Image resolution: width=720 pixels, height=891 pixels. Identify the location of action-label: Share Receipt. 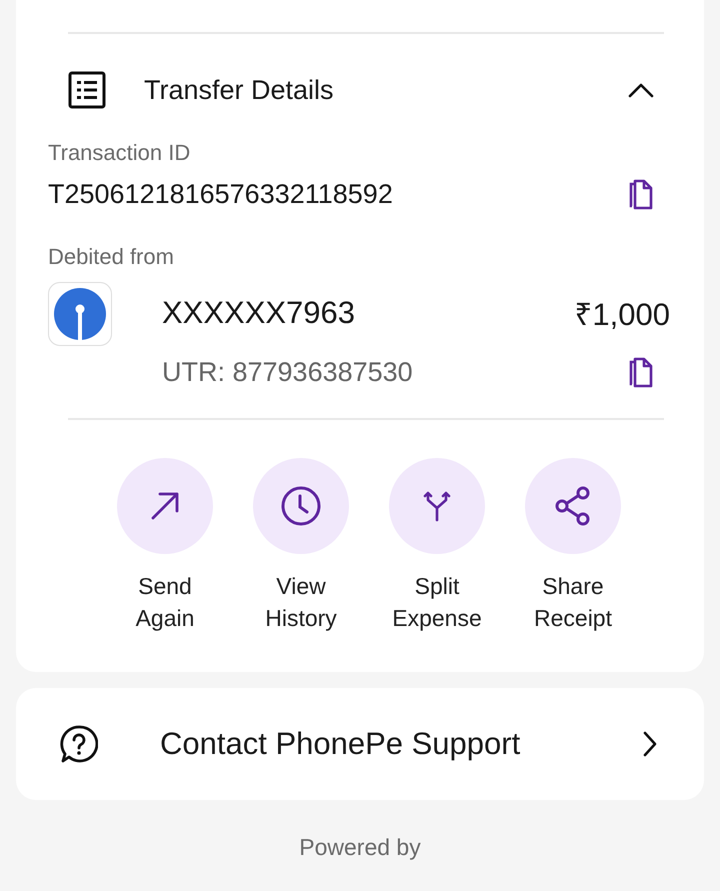
(573, 602).